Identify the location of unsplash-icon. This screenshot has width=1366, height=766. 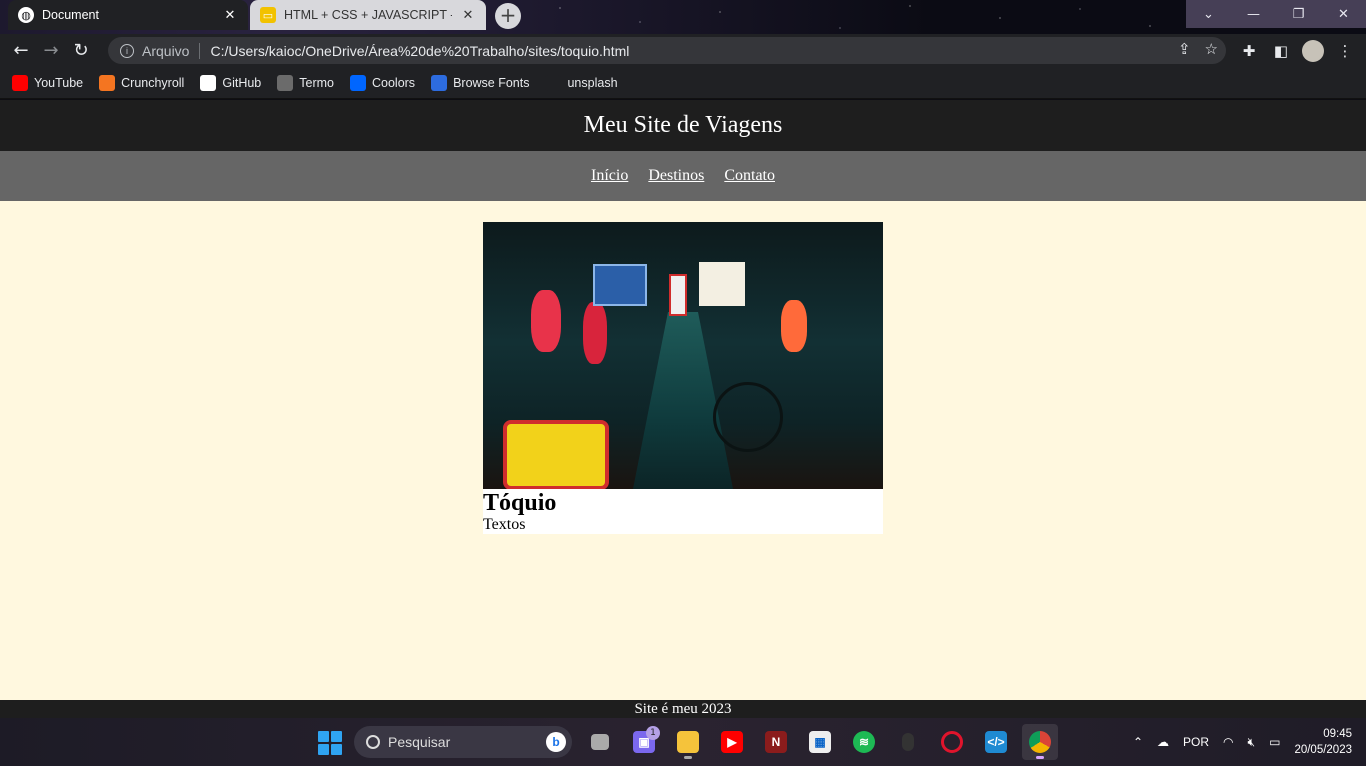
(553, 82).